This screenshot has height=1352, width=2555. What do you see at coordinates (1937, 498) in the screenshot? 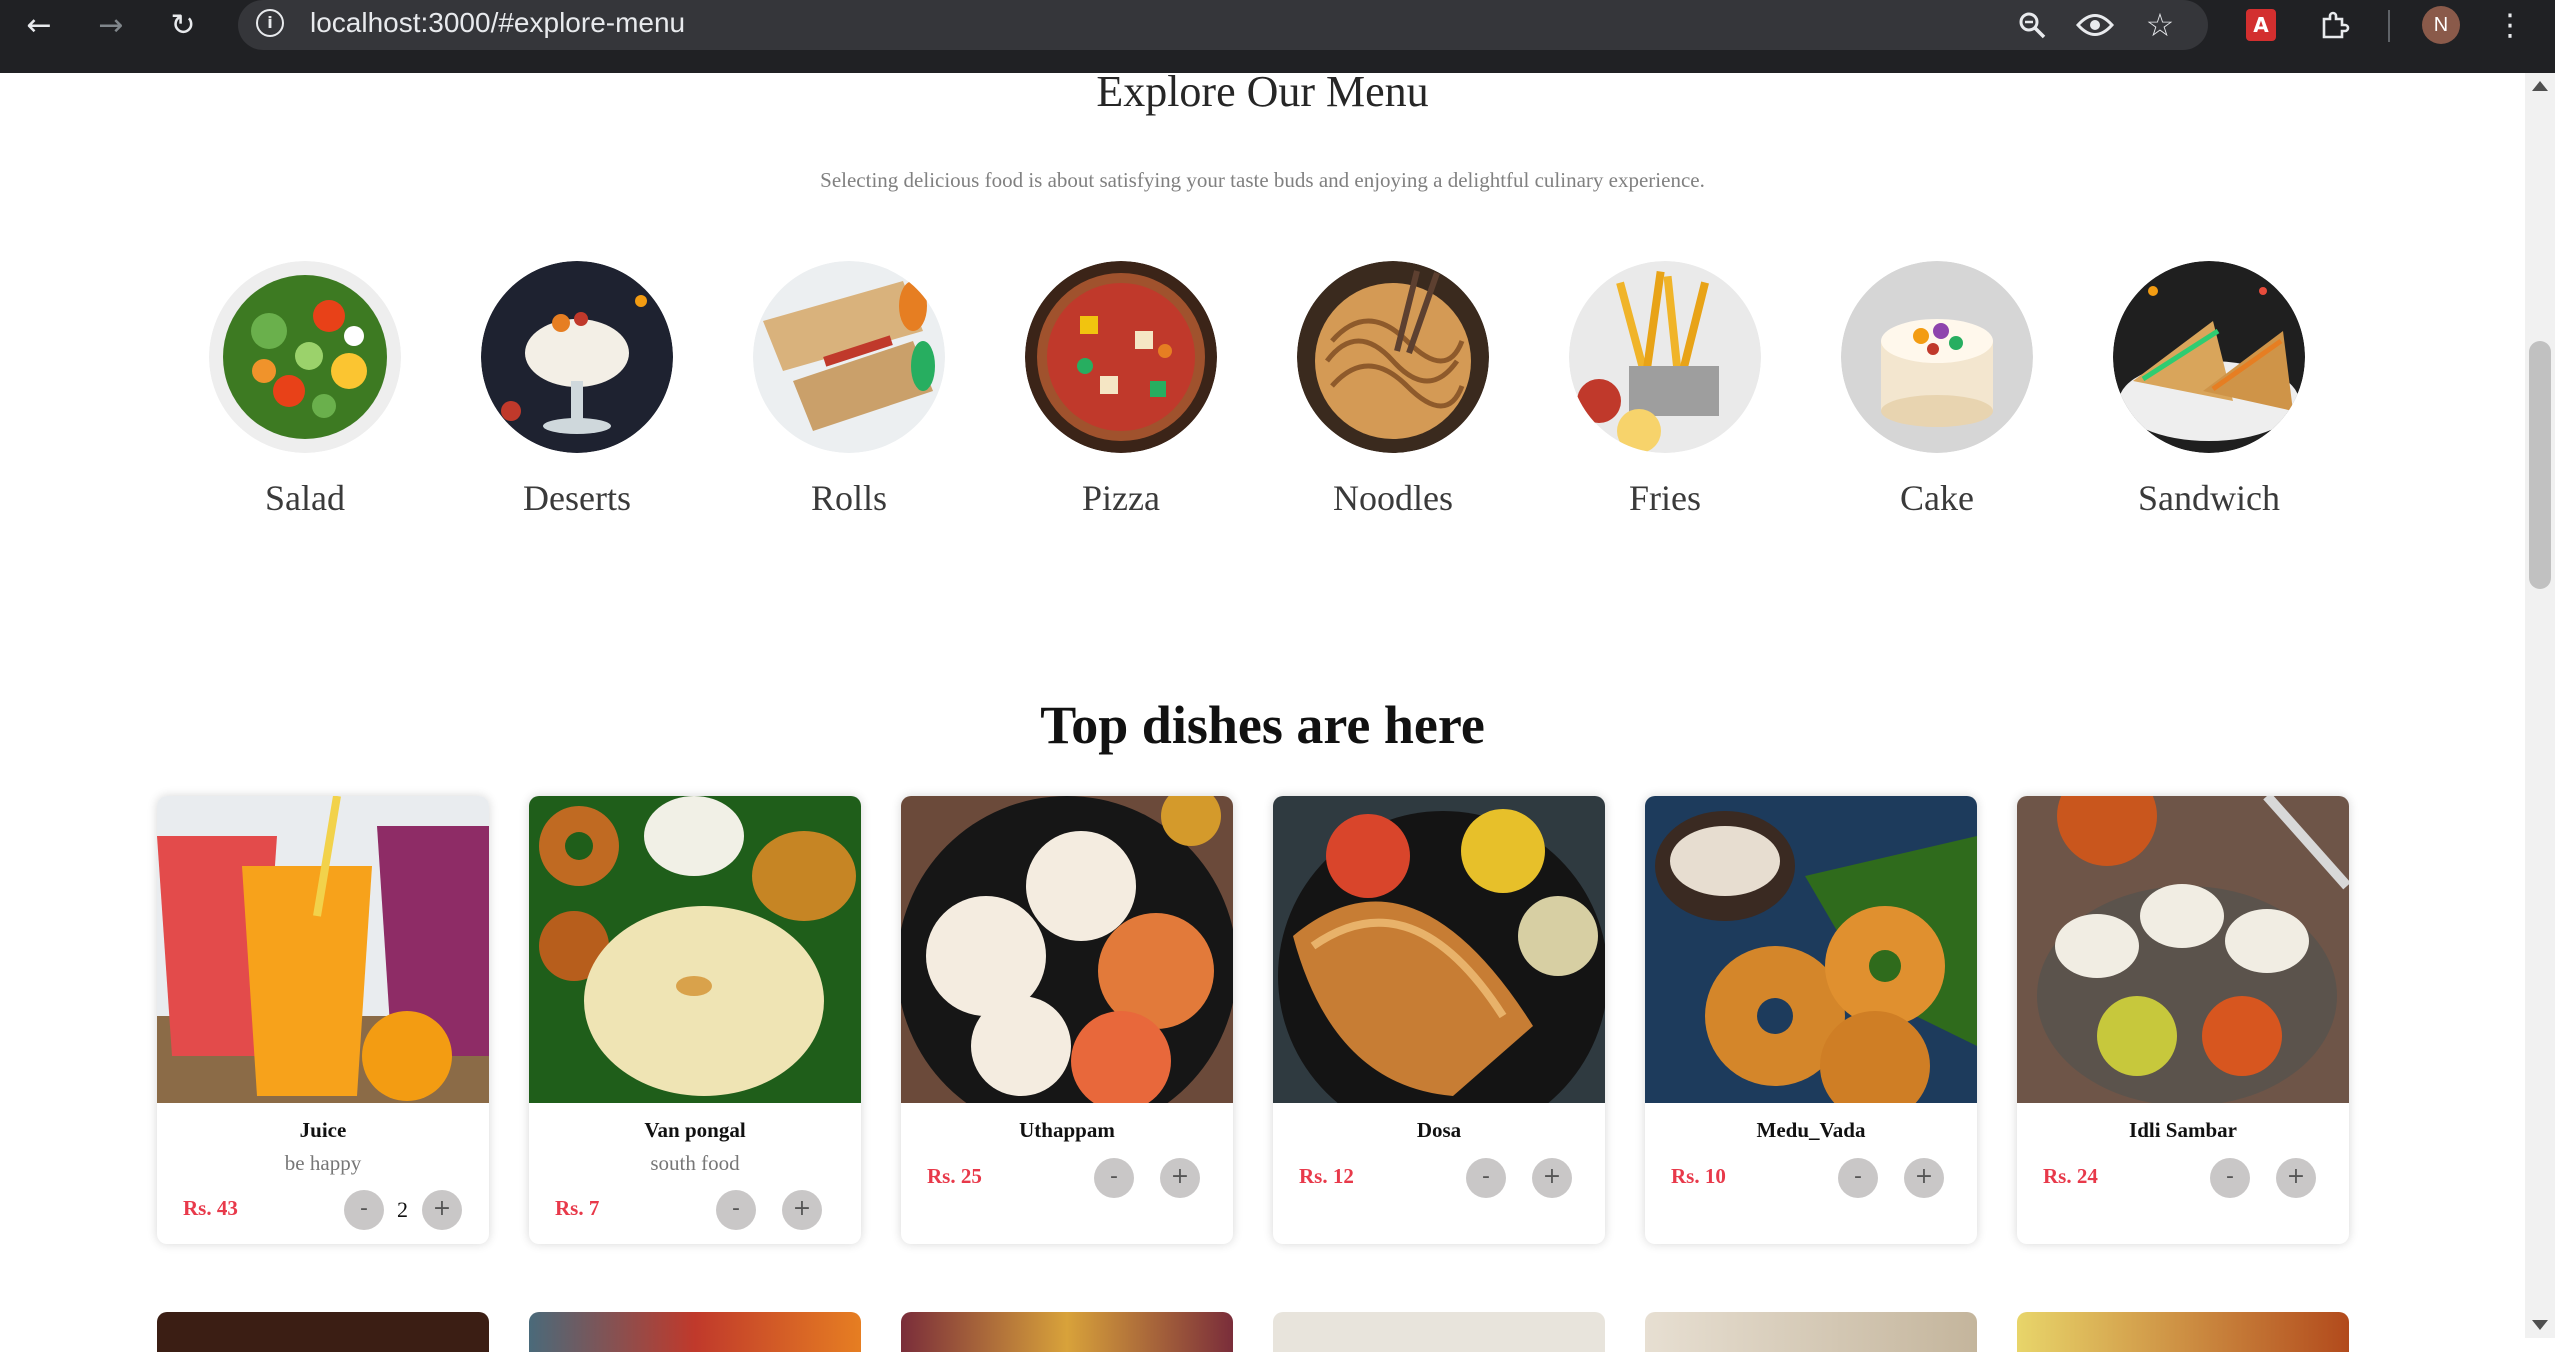
I see `category-label: Cake` at bounding box center [1937, 498].